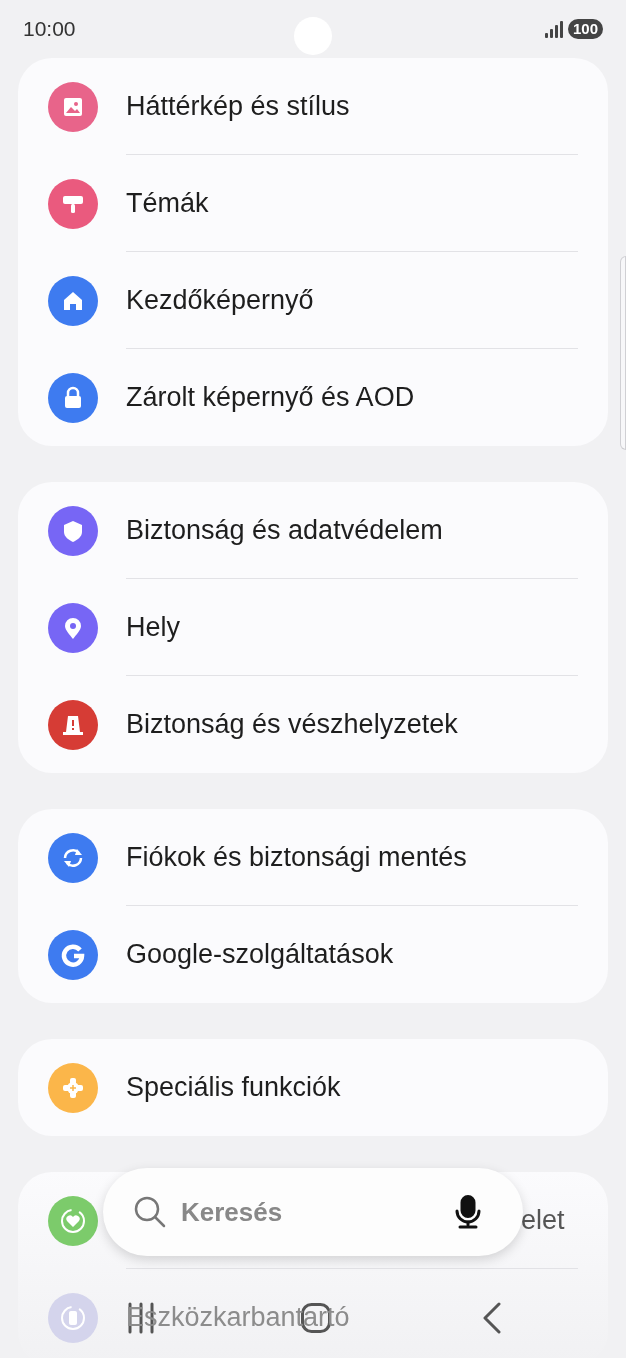 This screenshot has height=1358, width=626. Describe the element at coordinates (270, 397) in the screenshot. I see `setting-label: Zárolt képernyő és AOD` at that location.